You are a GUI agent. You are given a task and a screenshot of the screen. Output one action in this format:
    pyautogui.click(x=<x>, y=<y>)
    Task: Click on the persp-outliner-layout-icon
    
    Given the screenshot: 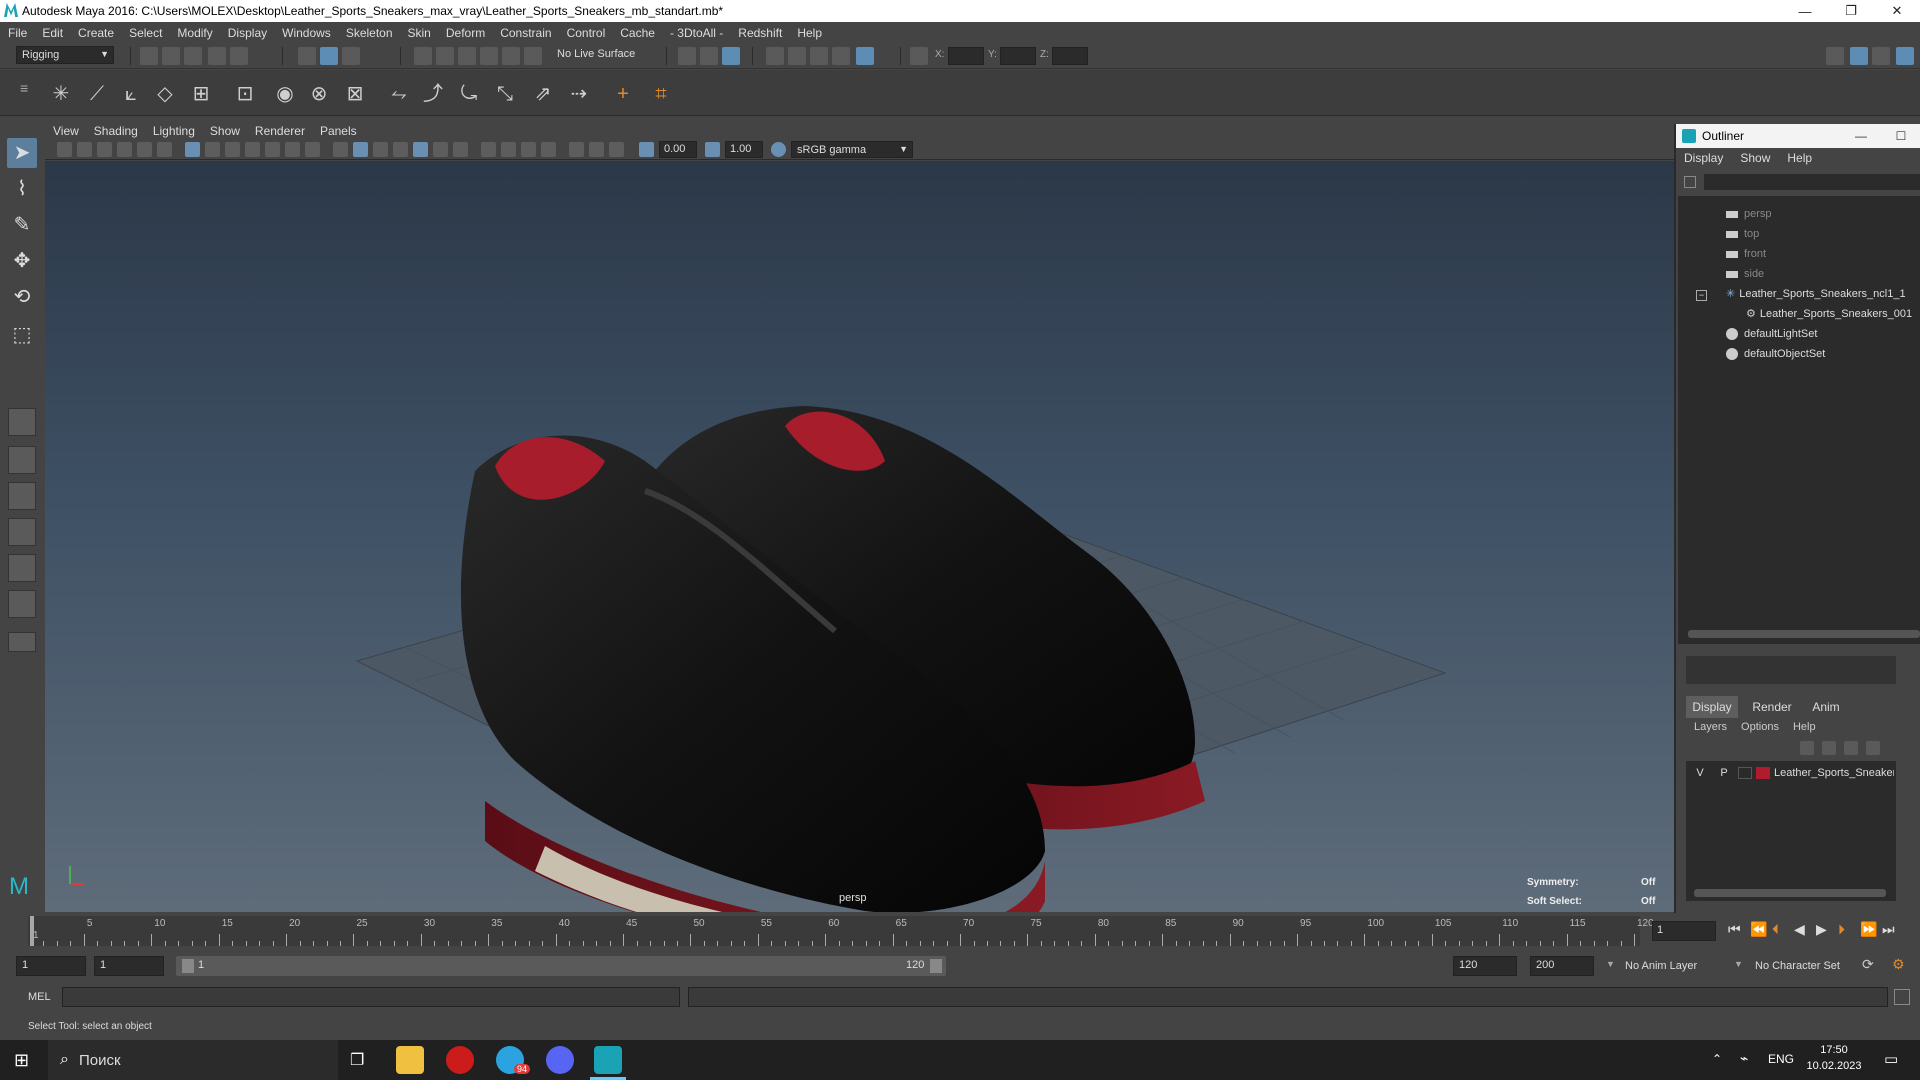 What is the action you would take?
    pyautogui.click(x=22, y=496)
    